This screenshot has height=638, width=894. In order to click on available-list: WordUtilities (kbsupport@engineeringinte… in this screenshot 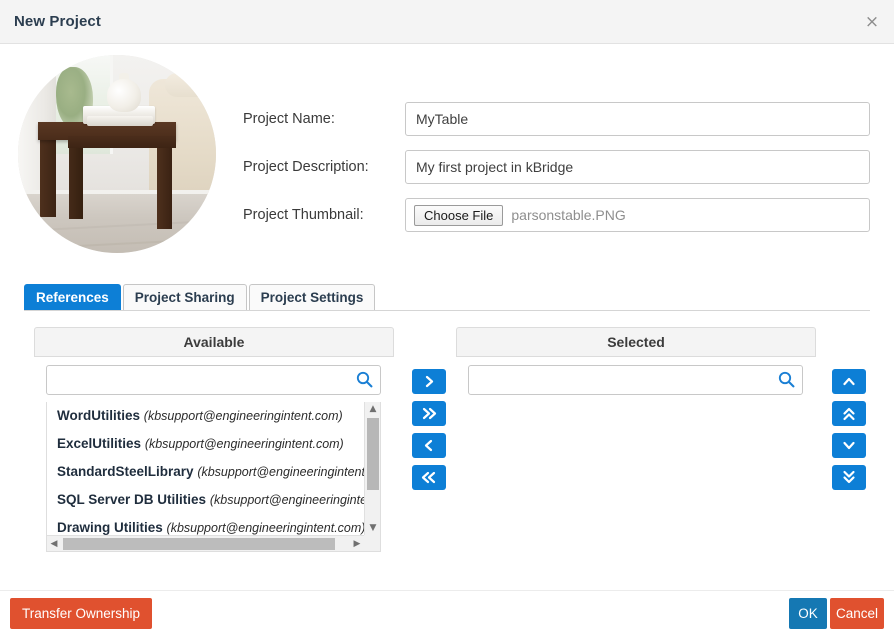, I will do `click(213, 477)`.